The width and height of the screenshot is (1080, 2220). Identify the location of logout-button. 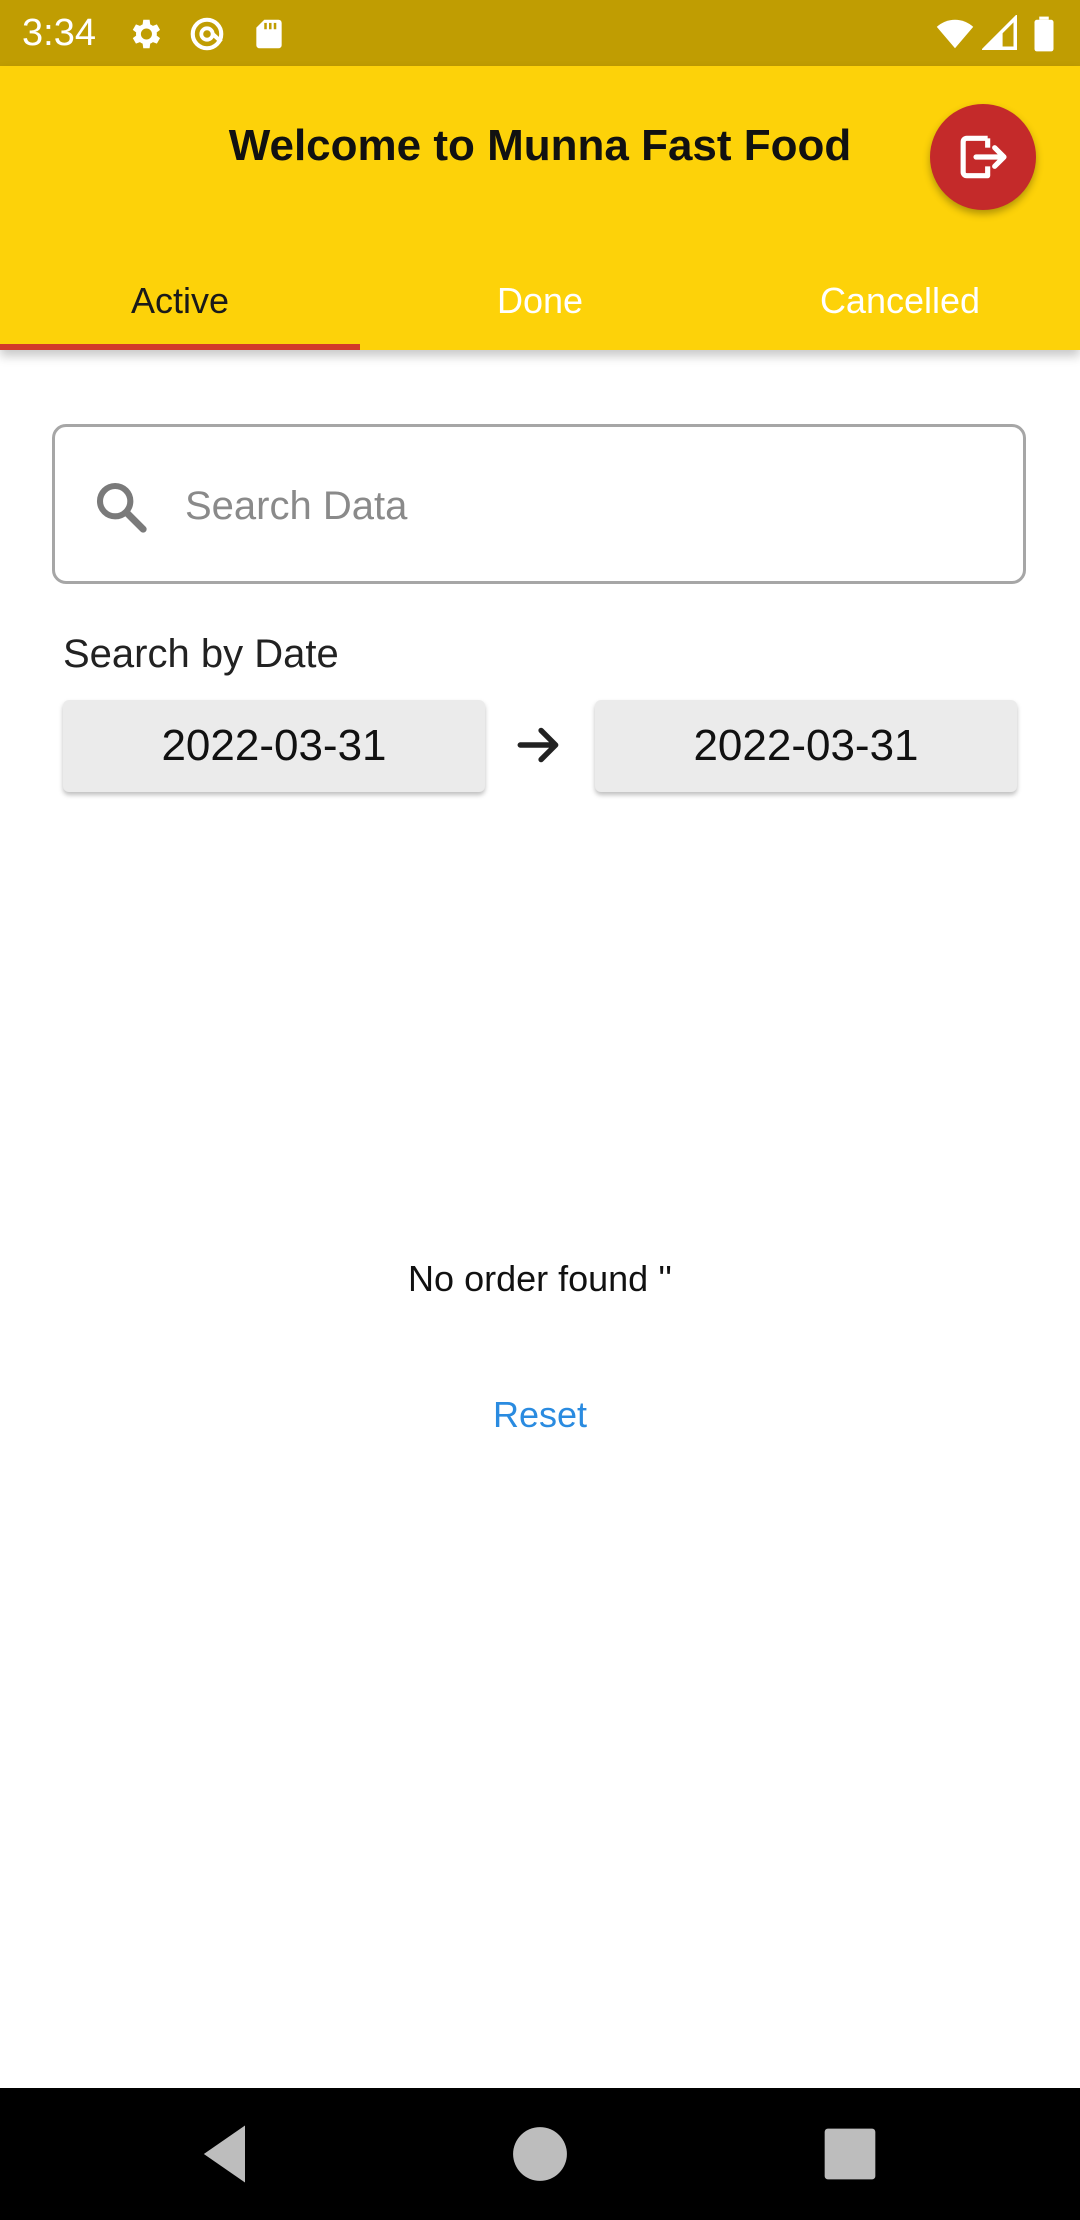
(983, 157).